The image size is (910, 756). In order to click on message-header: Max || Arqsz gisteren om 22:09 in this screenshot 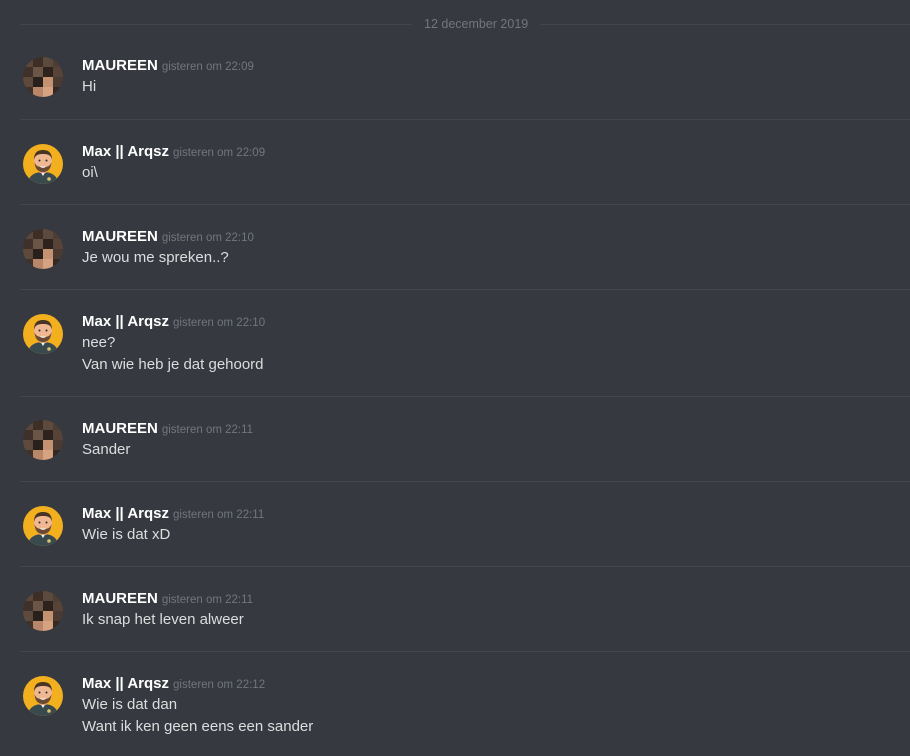, I will do `click(173, 151)`.